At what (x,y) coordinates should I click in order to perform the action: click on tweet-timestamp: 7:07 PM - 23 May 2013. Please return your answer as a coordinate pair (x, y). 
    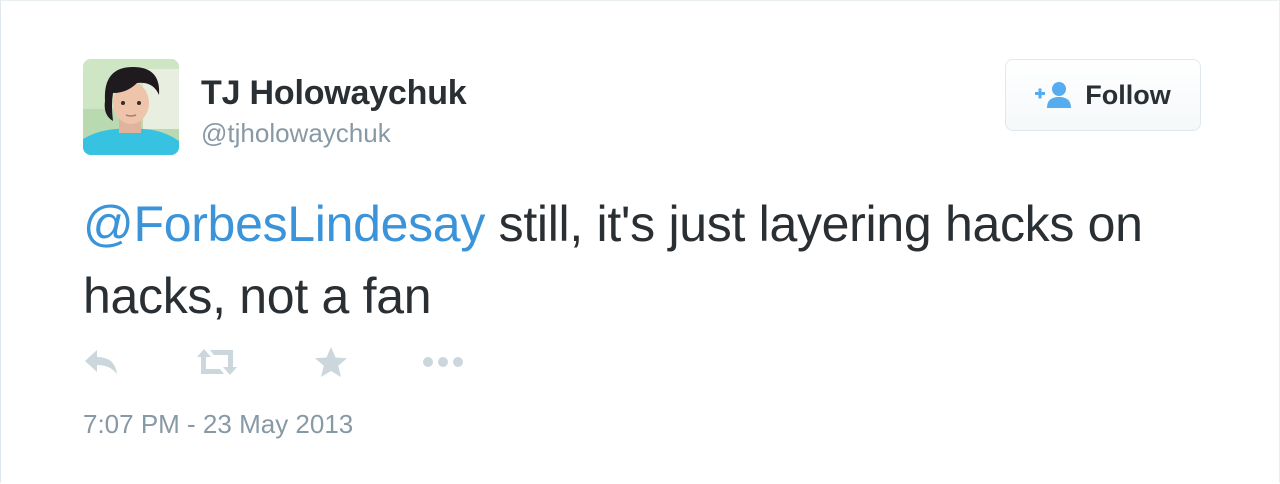
    Looking at the image, I should click on (218, 424).